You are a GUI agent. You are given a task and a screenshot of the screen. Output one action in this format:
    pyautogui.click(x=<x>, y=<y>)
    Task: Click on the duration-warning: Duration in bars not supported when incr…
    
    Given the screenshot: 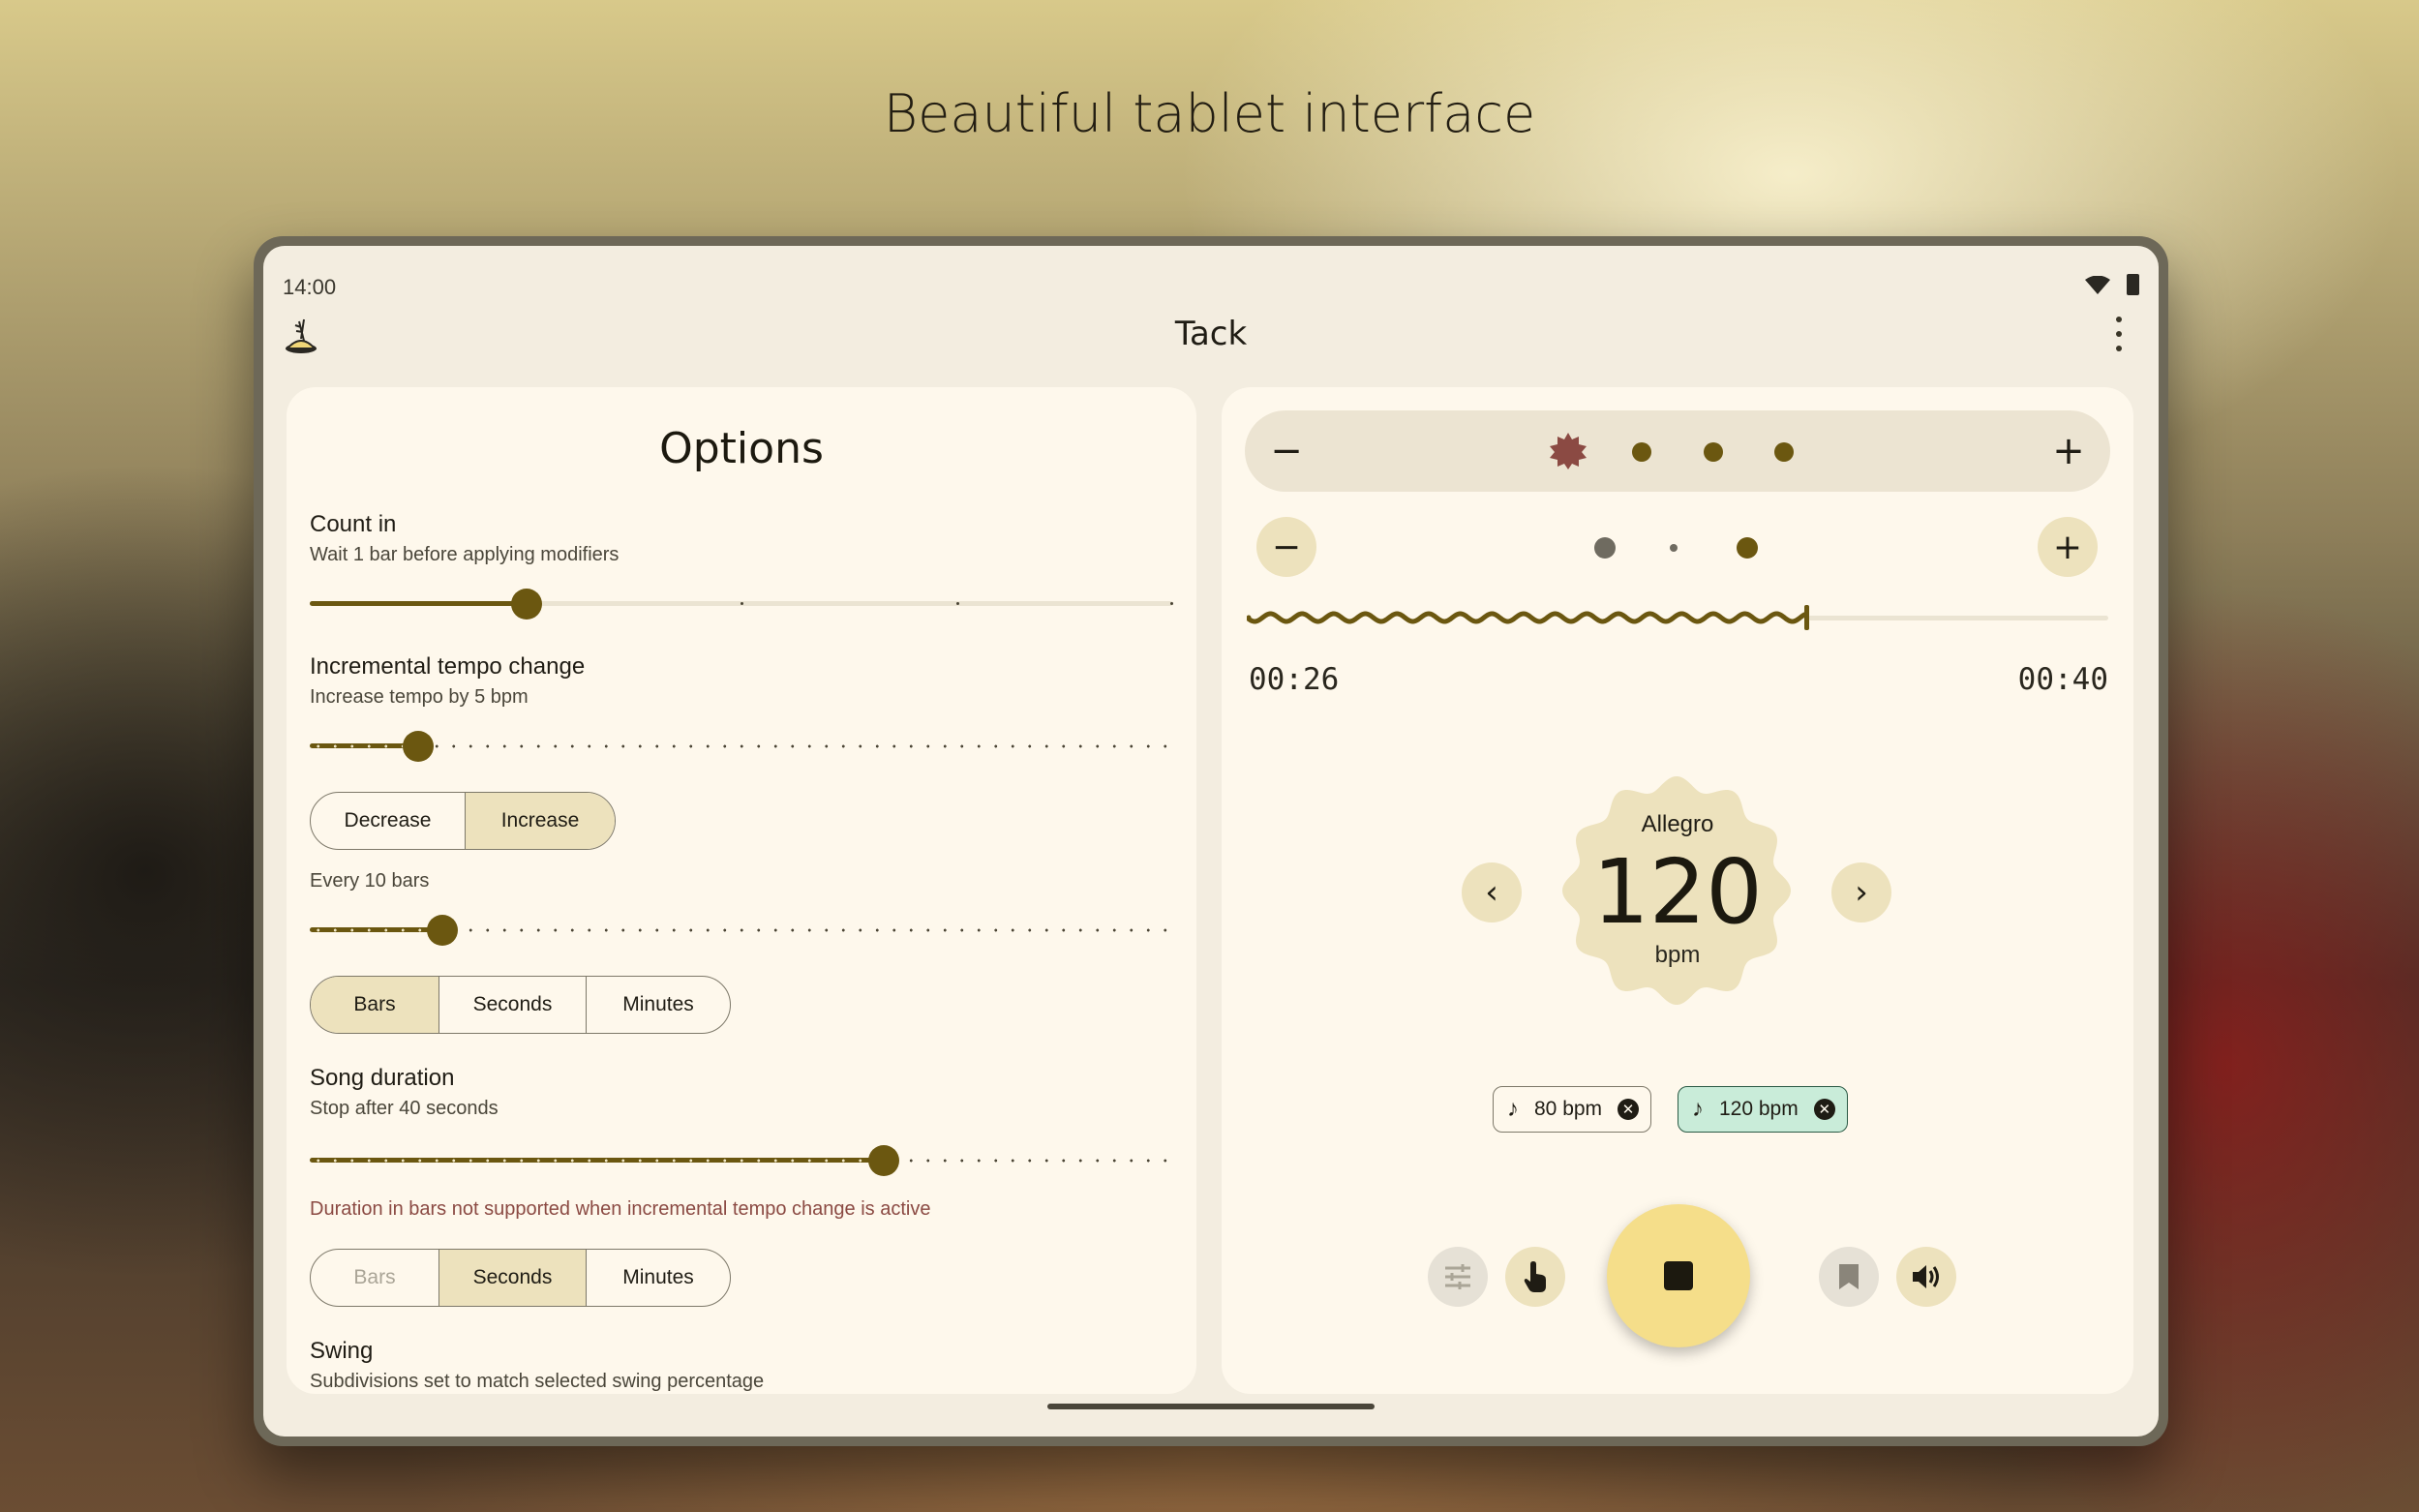 What is the action you would take?
    pyautogui.click(x=620, y=1209)
    